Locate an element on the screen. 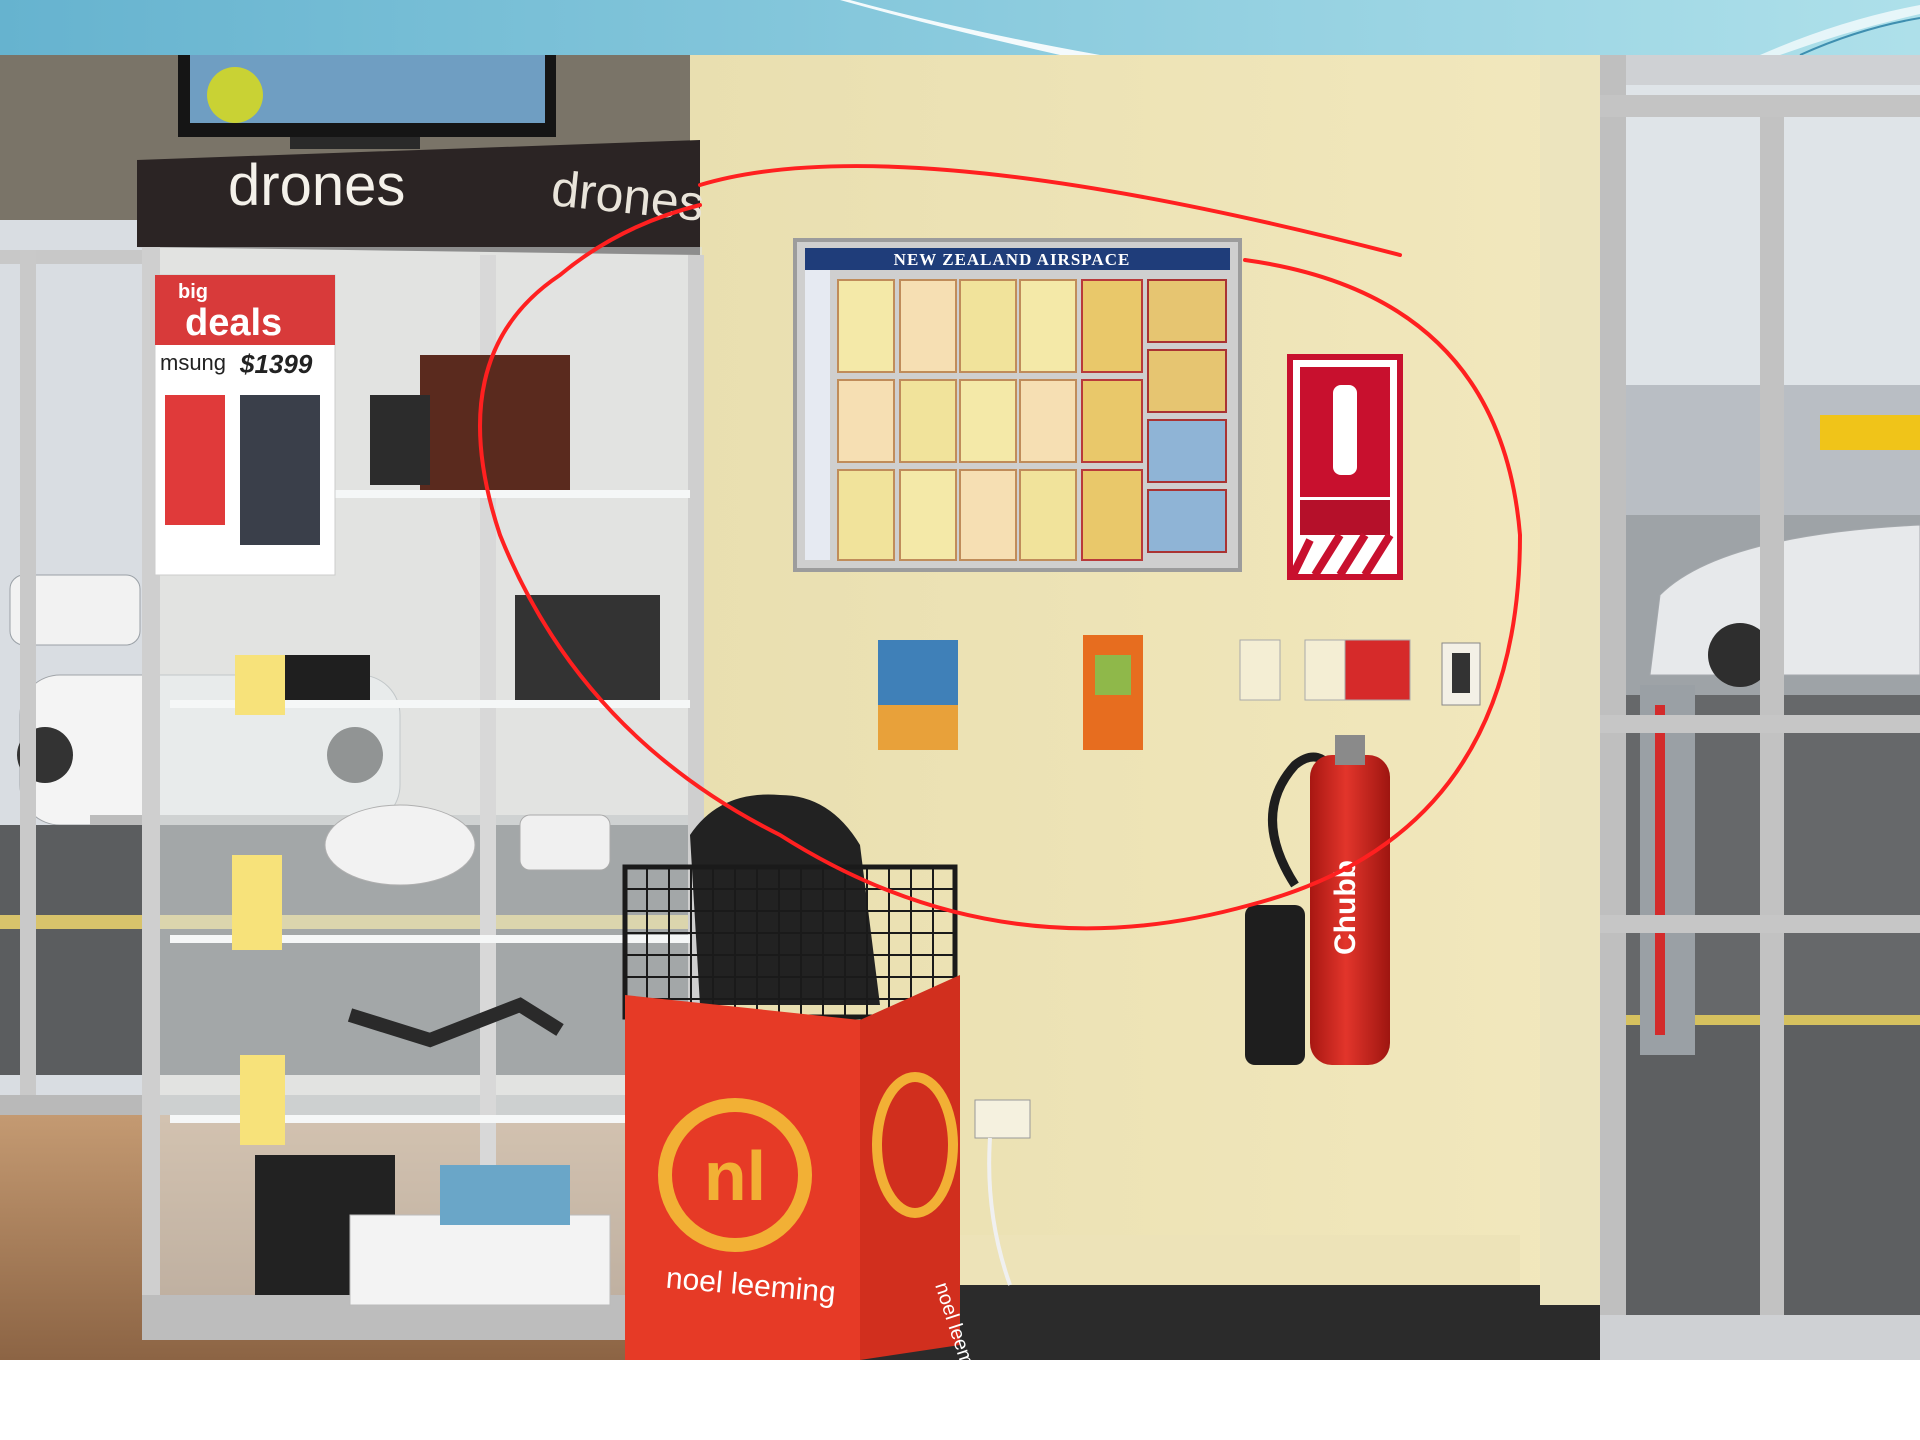  bollard-stripe is located at coordinates (1660, 870).